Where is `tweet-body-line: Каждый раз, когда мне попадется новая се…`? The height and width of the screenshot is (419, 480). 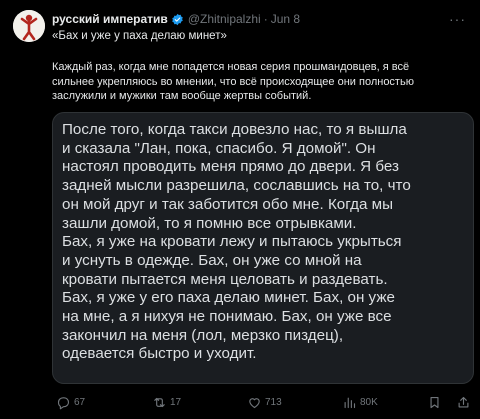 tweet-body-line: Каждый раз, когда мне попадется новая се… is located at coordinates (231, 67).